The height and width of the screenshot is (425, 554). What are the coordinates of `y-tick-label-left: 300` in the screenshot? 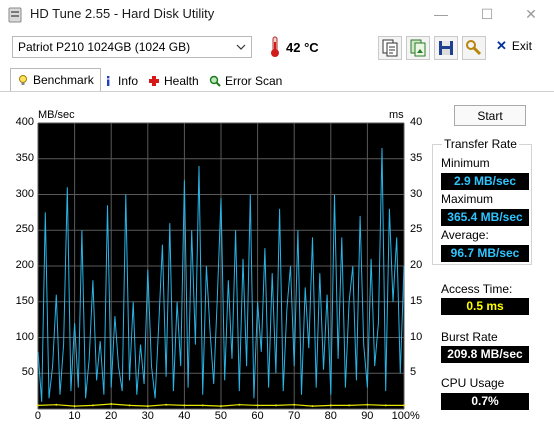 It's located at (24, 193).